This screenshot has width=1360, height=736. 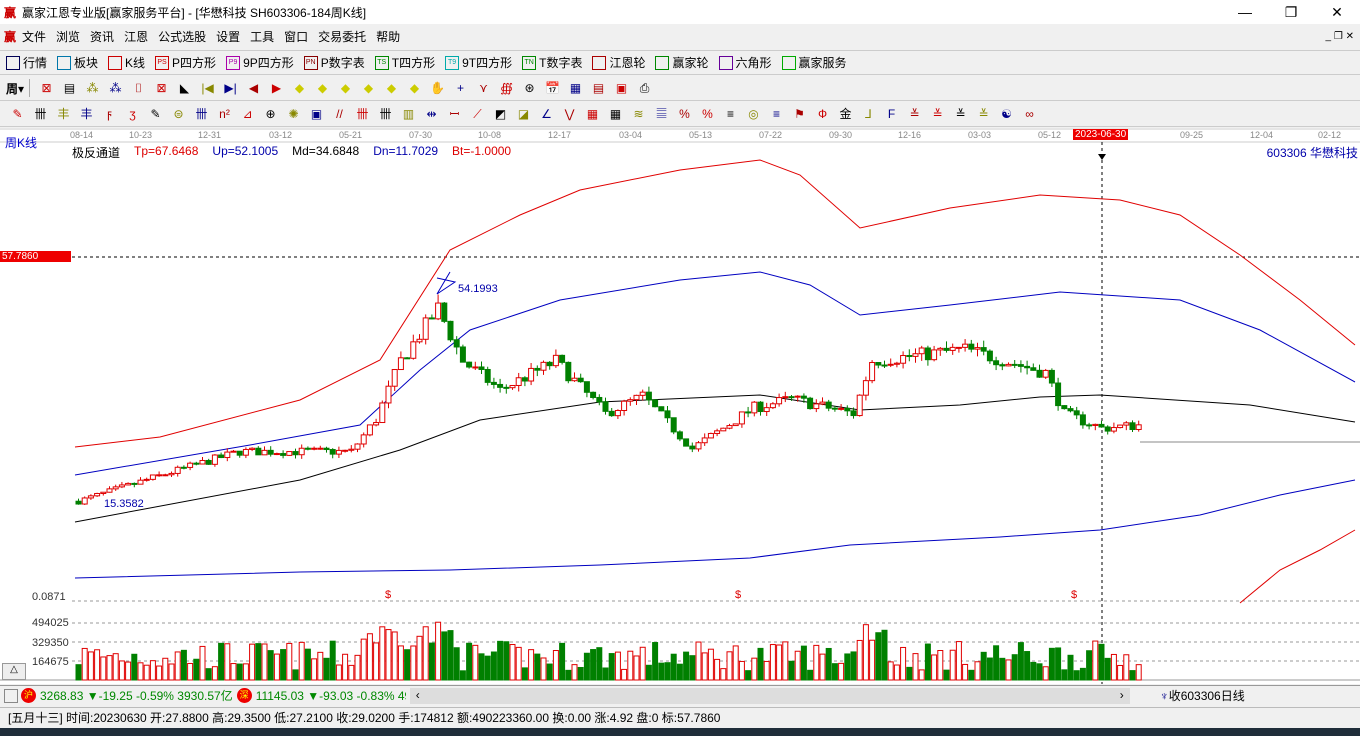 What do you see at coordinates (524, 114) in the screenshot?
I see `tool-icon: ◪` at bounding box center [524, 114].